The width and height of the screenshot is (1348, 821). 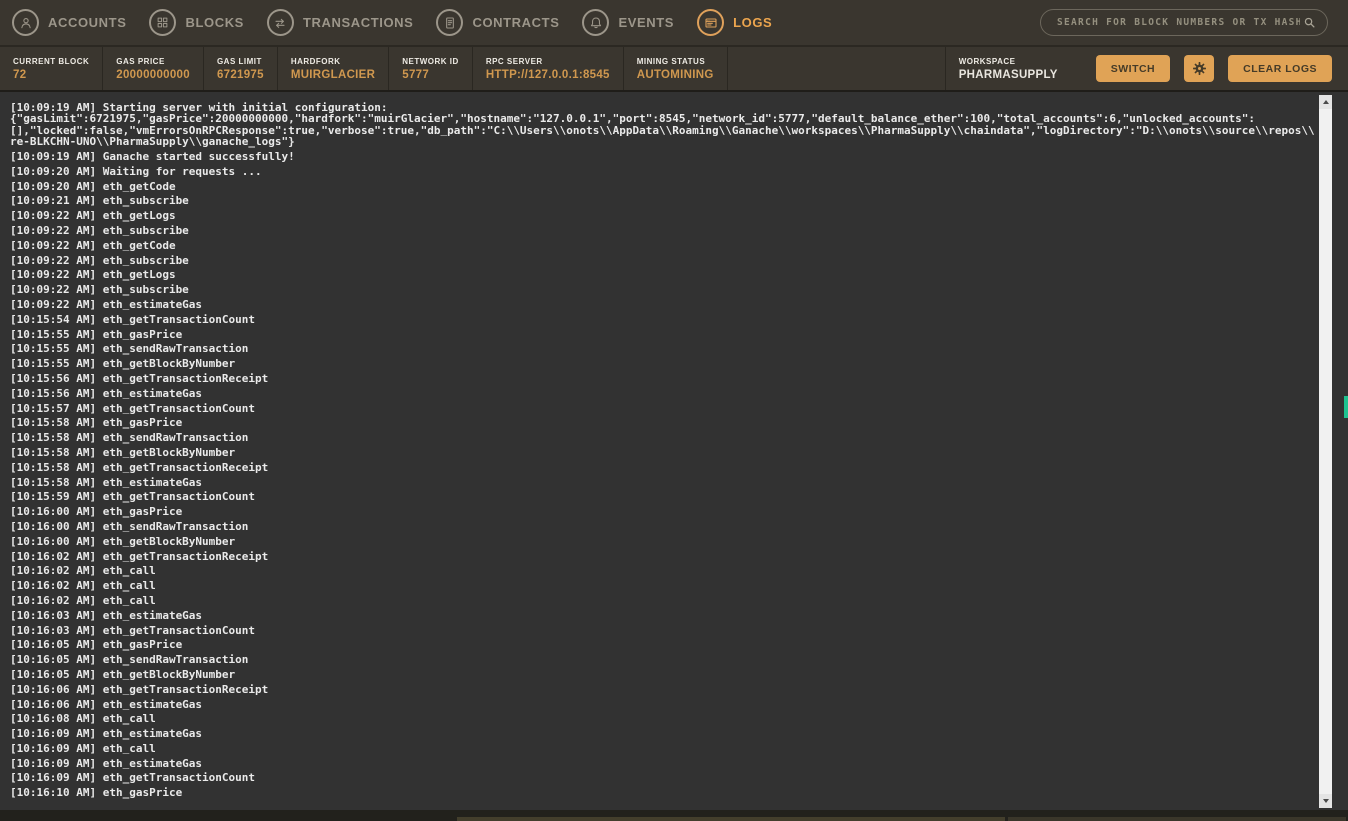 I want to click on tab-accounts: ACCOUNTS, so click(x=69, y=22).